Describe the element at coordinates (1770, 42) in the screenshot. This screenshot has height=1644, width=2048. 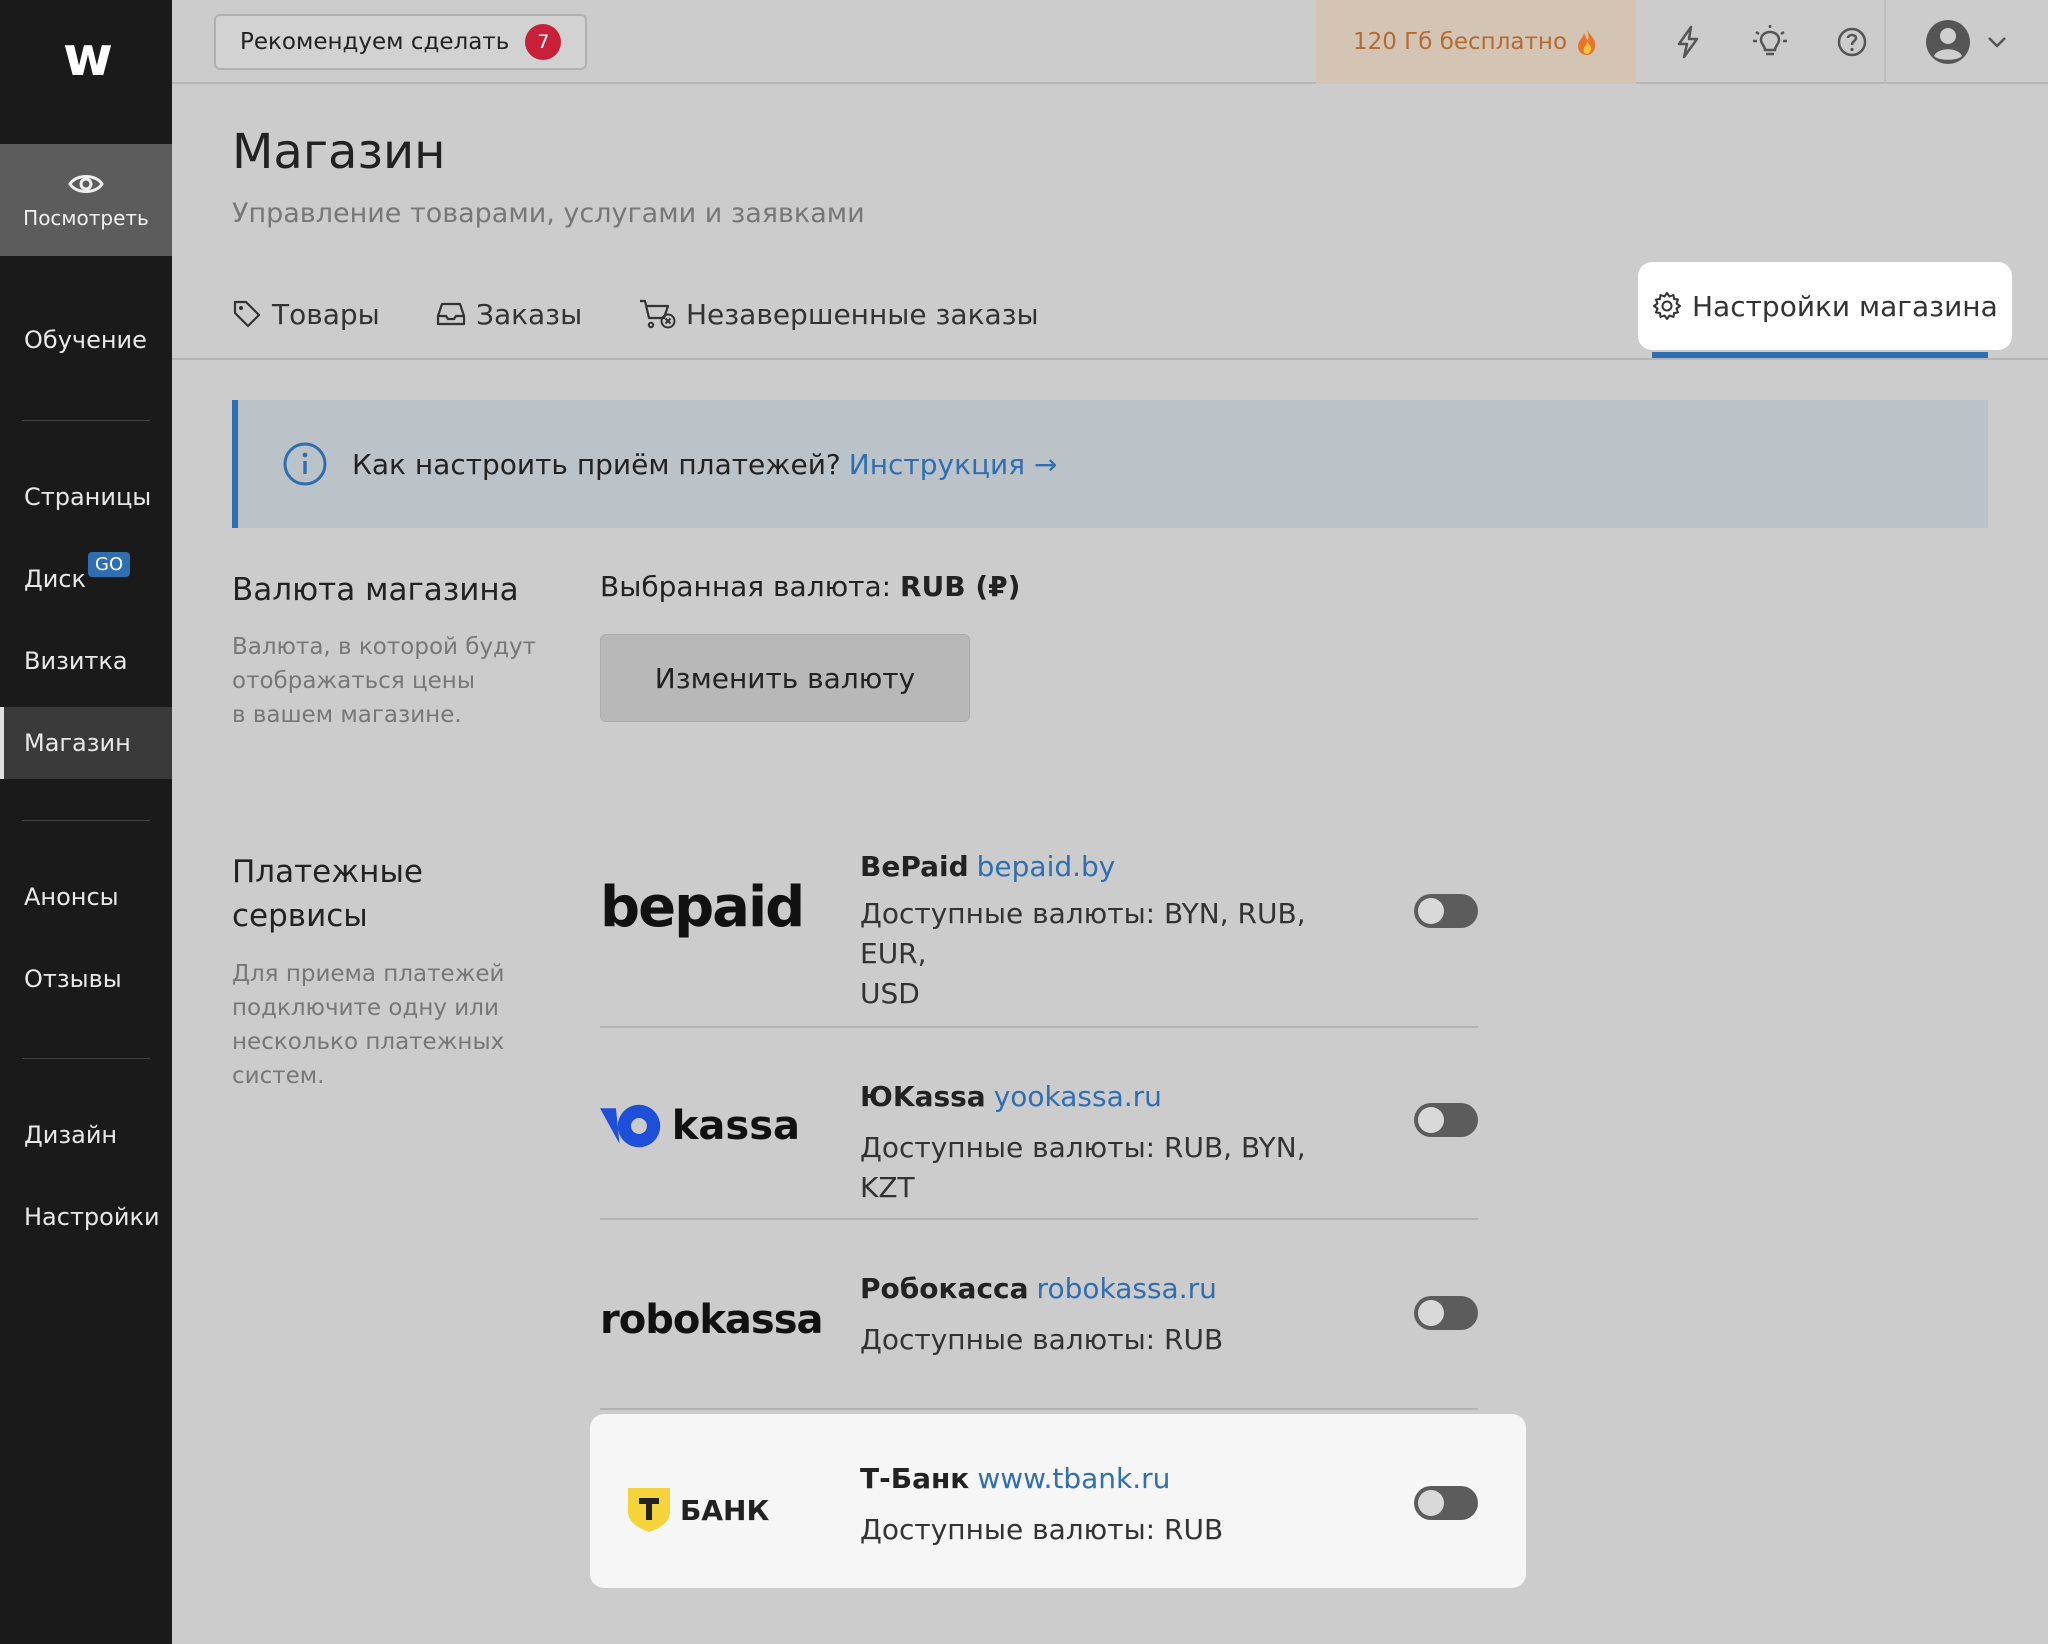
I see `bulb-icon` at that location.